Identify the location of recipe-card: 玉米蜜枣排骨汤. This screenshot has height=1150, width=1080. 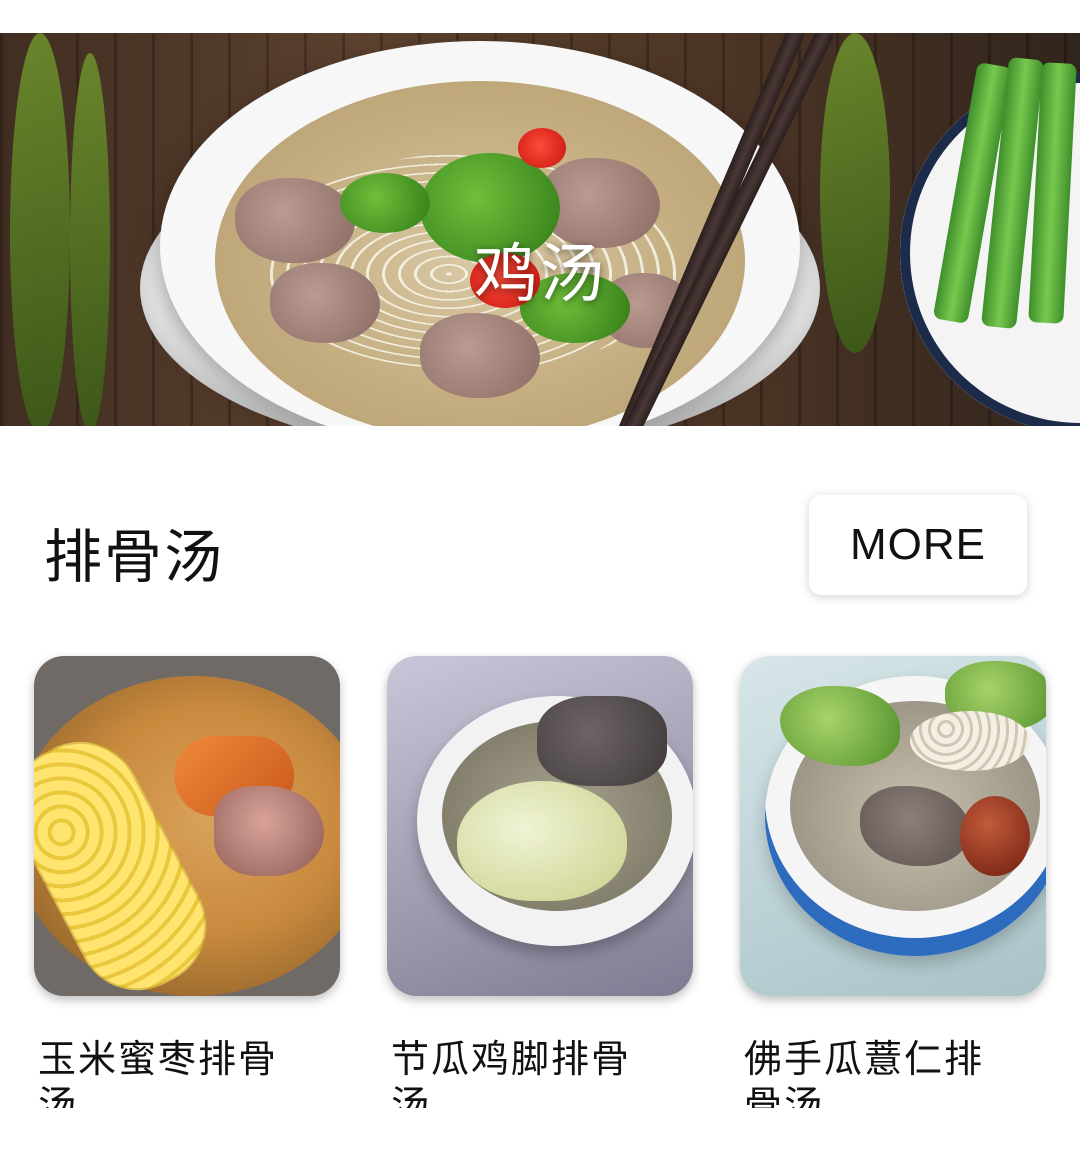
(187, 882).